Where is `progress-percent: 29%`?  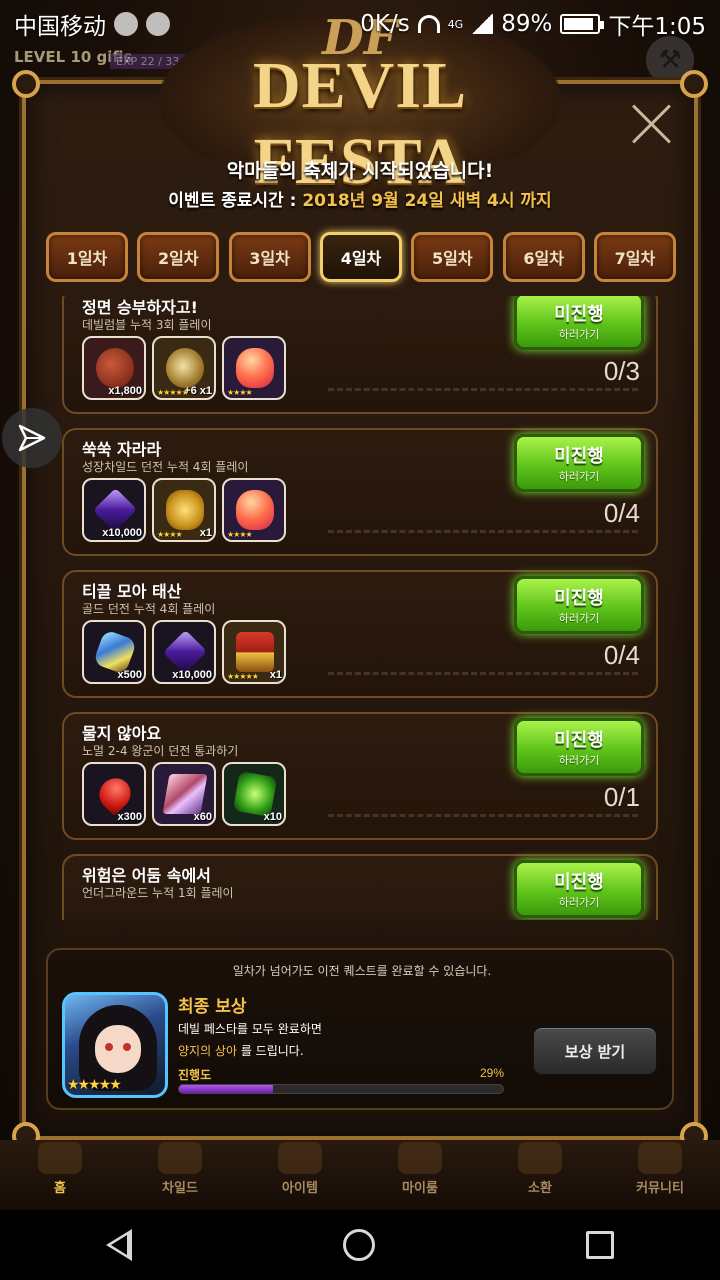
progress-percent: 29% is located at coordinates (491, 1073).